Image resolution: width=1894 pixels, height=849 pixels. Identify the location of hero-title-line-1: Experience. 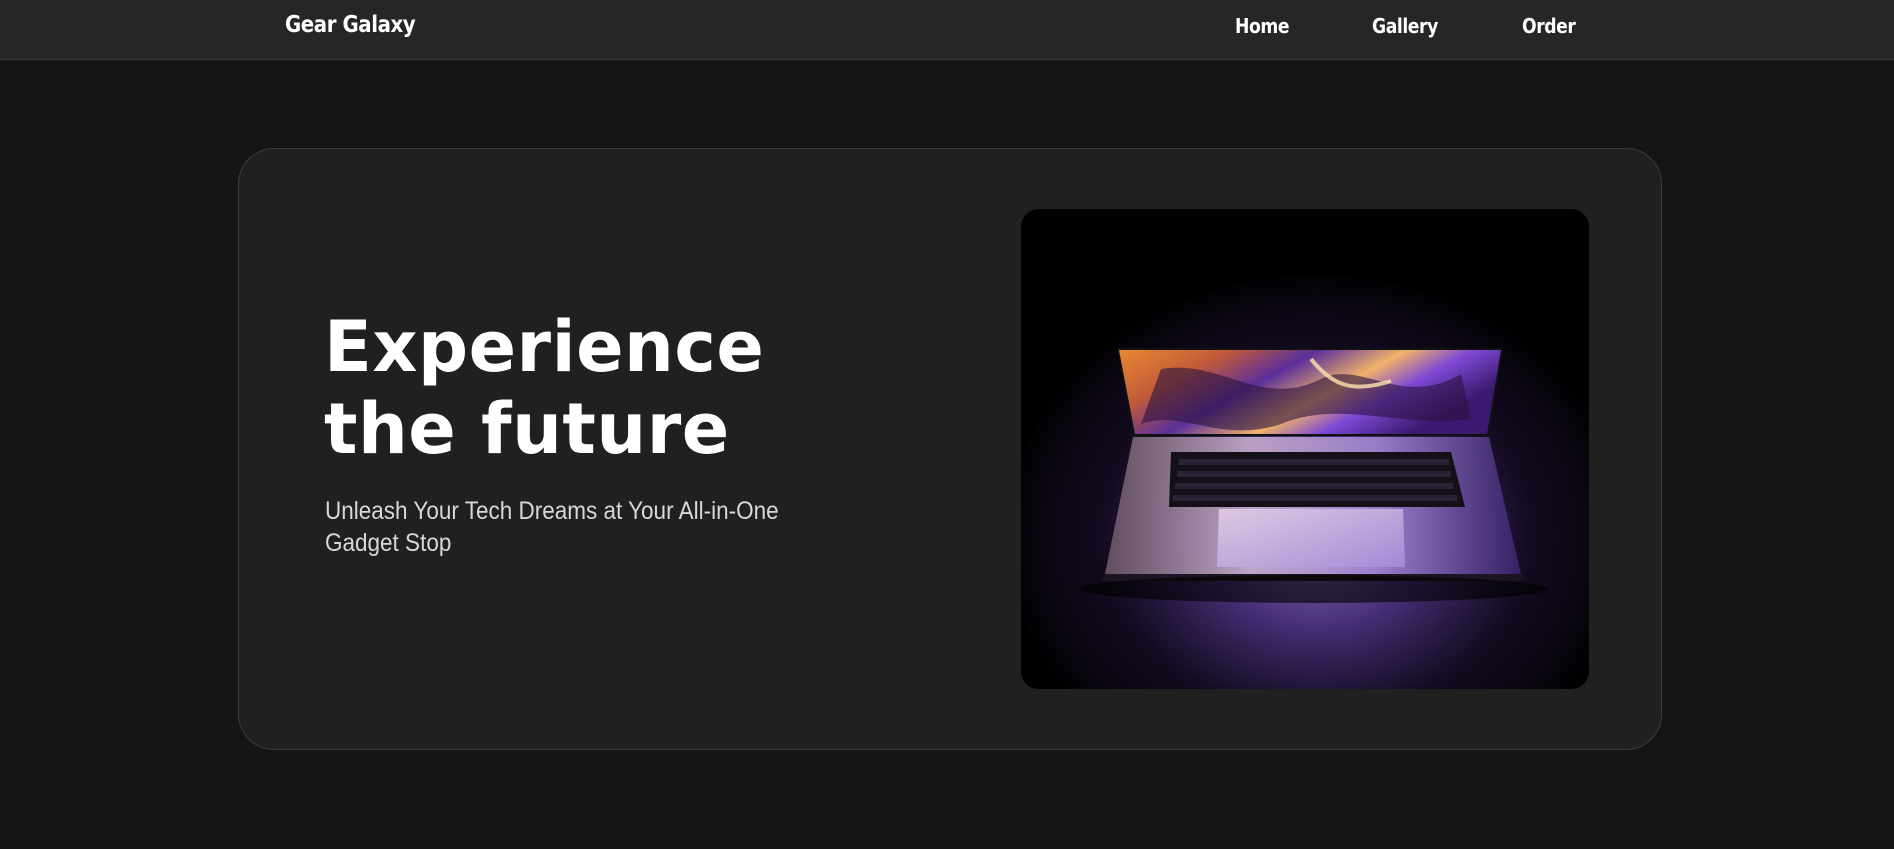
(544, 347).